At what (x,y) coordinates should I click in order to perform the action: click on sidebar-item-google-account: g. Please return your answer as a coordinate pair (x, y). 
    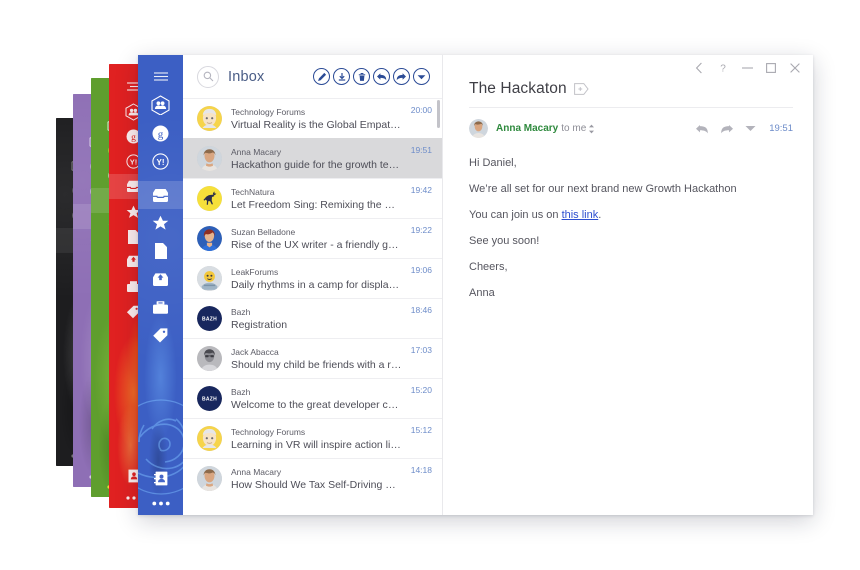
    Looking at the image, I should click on (160, 133).